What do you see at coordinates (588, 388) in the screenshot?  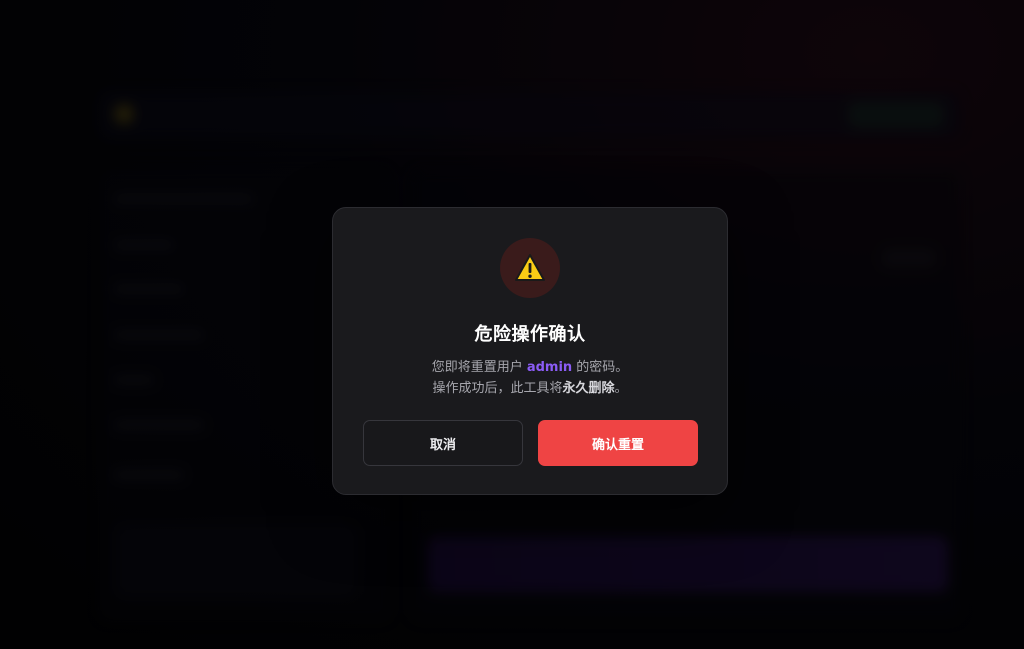 I see `line2-emphasis: 永久删除` at bounding box center [588, 388].